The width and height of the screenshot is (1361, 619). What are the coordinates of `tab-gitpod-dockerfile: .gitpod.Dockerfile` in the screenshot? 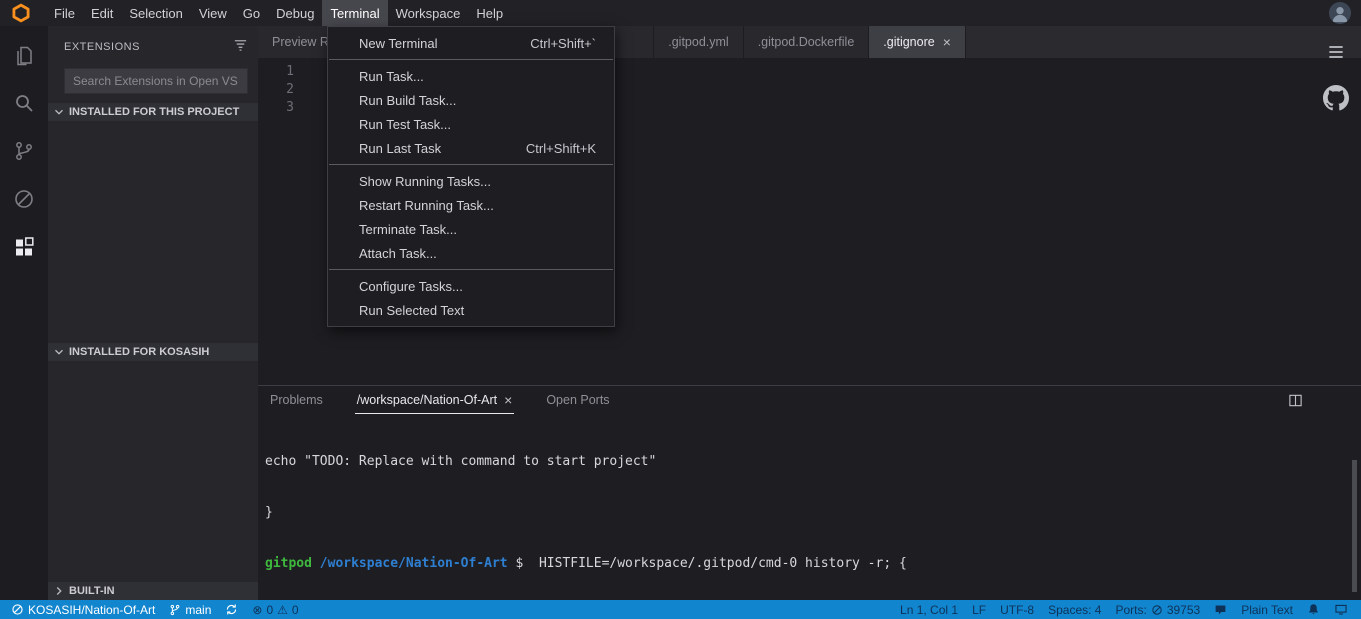 It's located at (806, 42).